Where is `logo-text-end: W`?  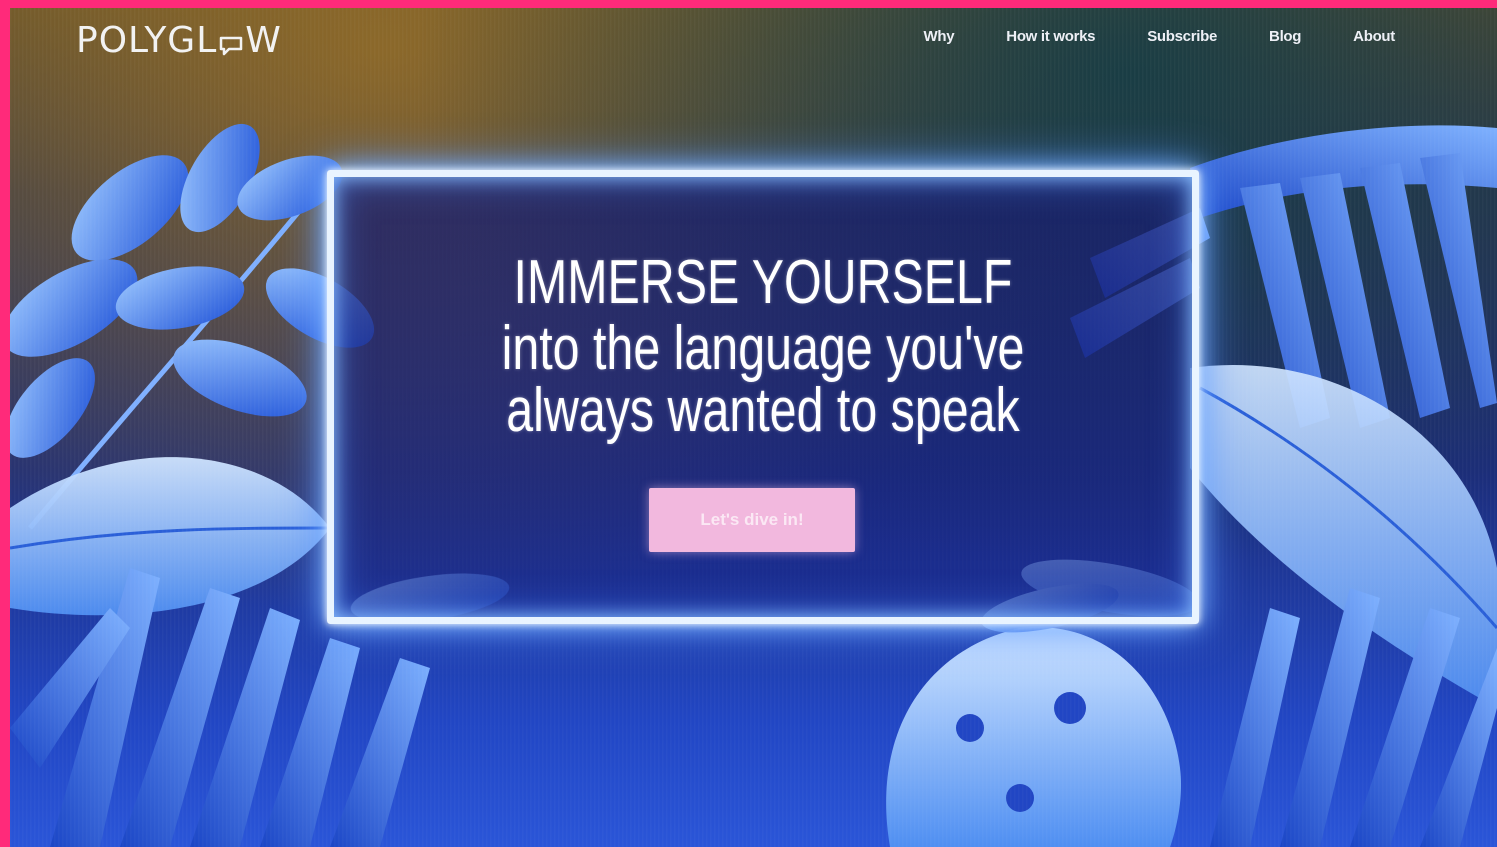
logo-text-end: W is located at coordinates (263, 40).